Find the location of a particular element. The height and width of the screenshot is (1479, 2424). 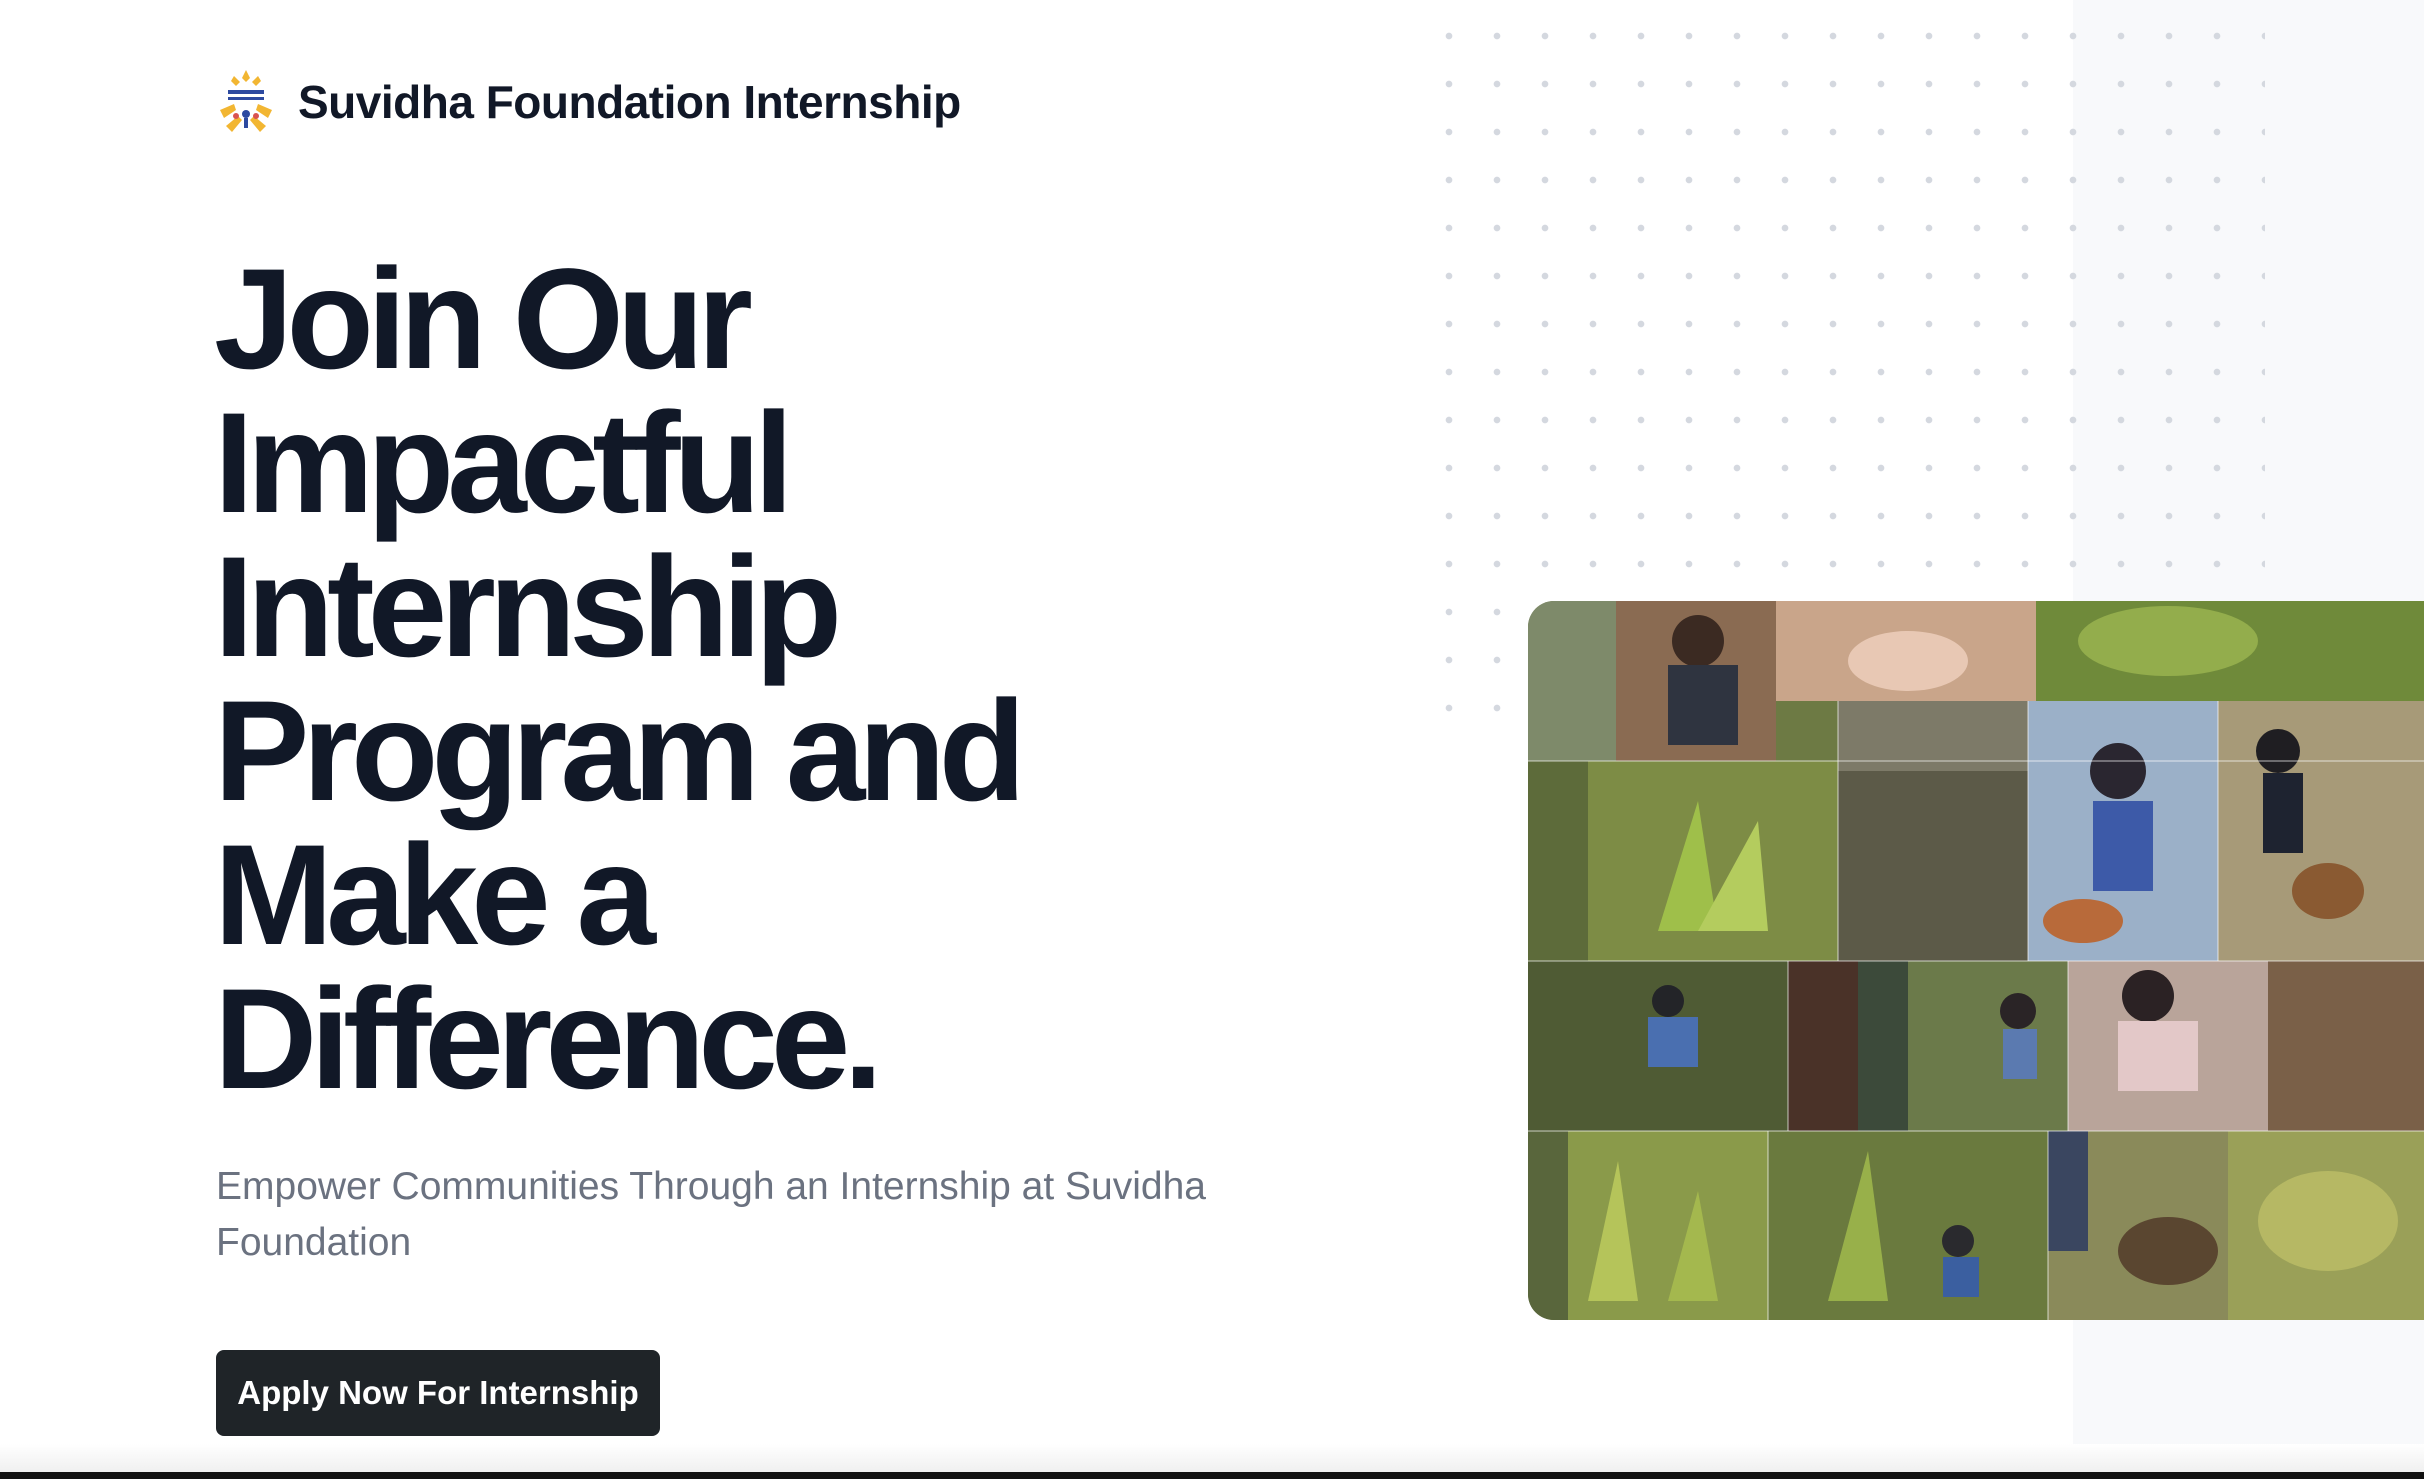

headline-line: Internship is located at coordinates (528, 607).